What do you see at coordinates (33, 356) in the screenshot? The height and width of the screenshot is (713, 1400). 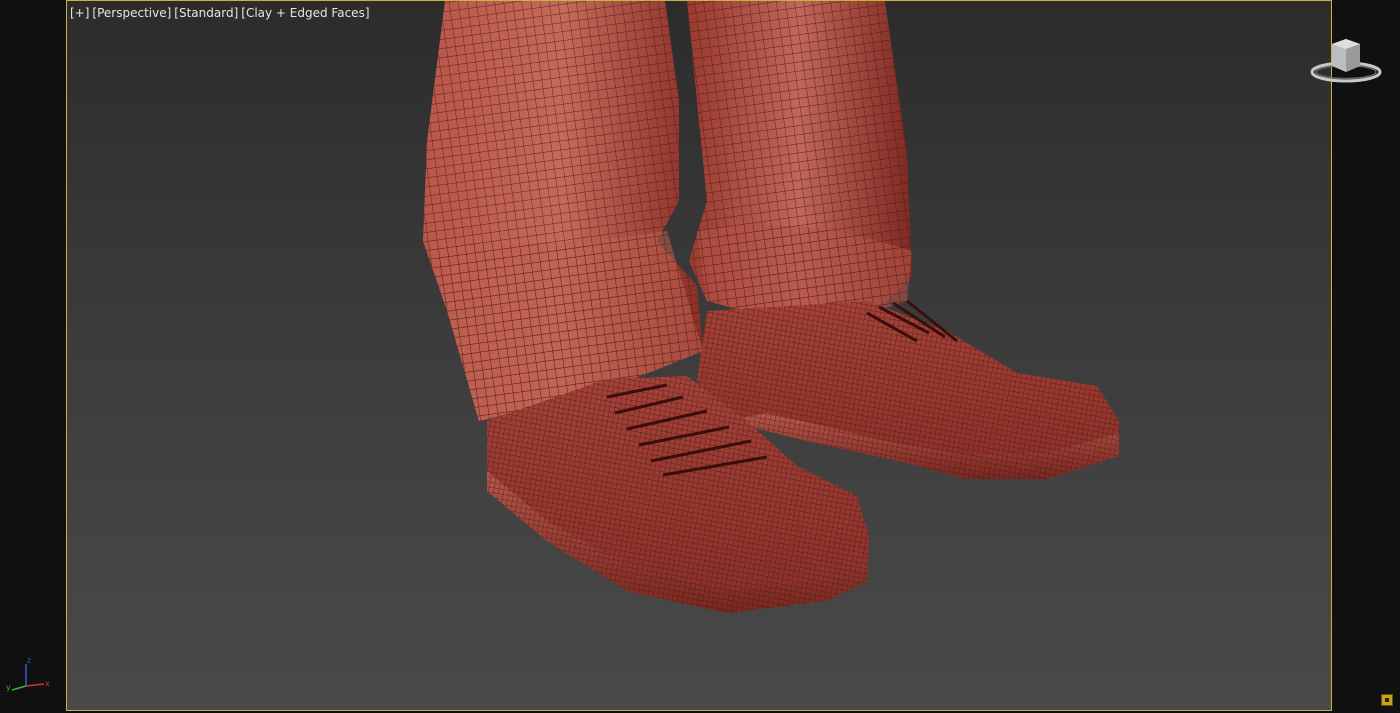 I see `left-panel` at bounding box center [33, 356].